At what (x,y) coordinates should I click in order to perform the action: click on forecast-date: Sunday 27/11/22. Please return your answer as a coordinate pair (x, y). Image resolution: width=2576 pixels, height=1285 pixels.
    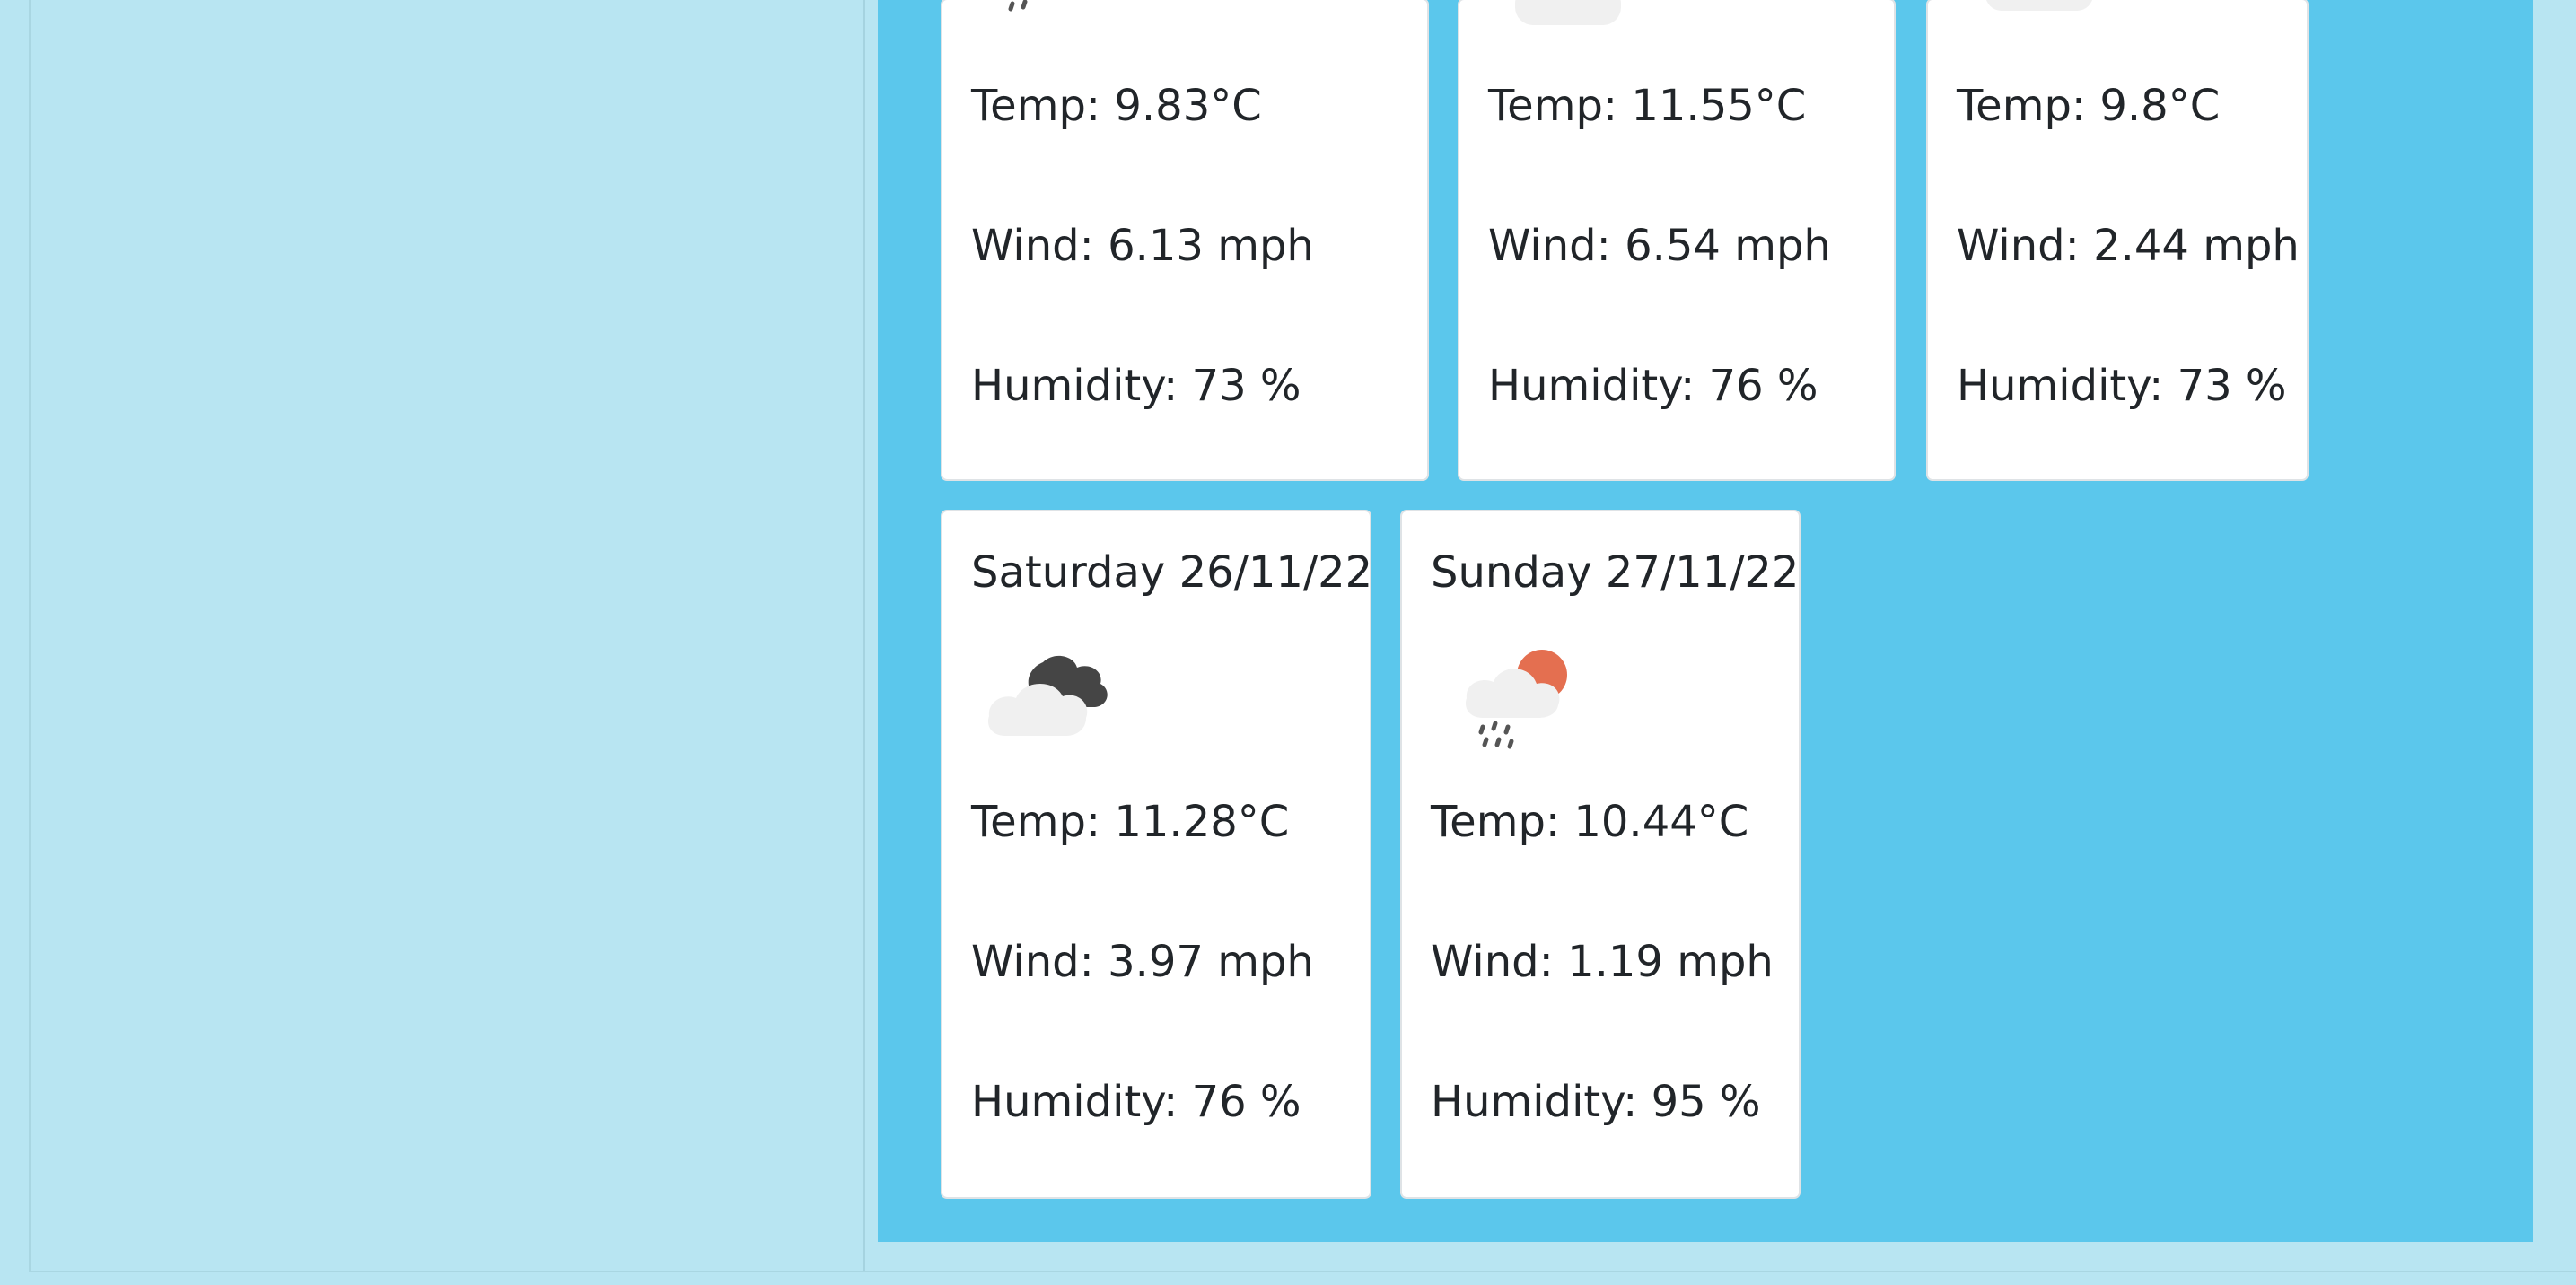
    Looking at the image, I should click on (1615, 572).